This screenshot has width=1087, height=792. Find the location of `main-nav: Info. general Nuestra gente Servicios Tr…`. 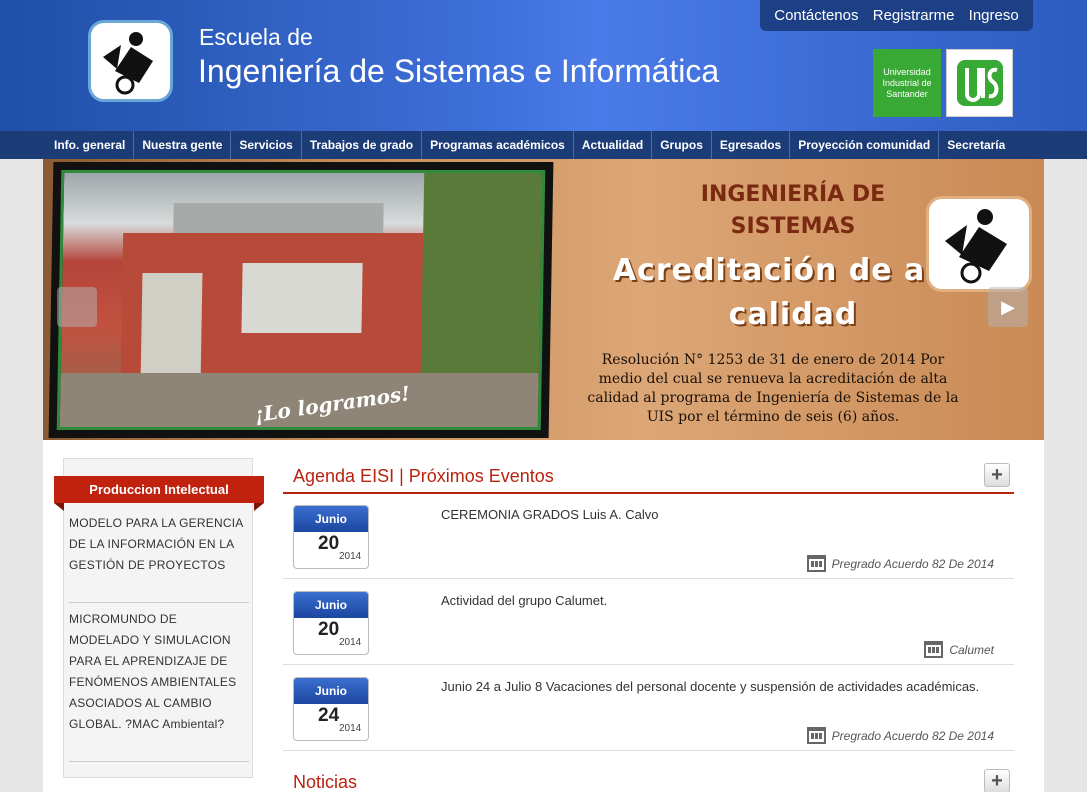

main-nav: Info. general Nuestra gente Servicios Tr… is located at coordinates (528, 145).